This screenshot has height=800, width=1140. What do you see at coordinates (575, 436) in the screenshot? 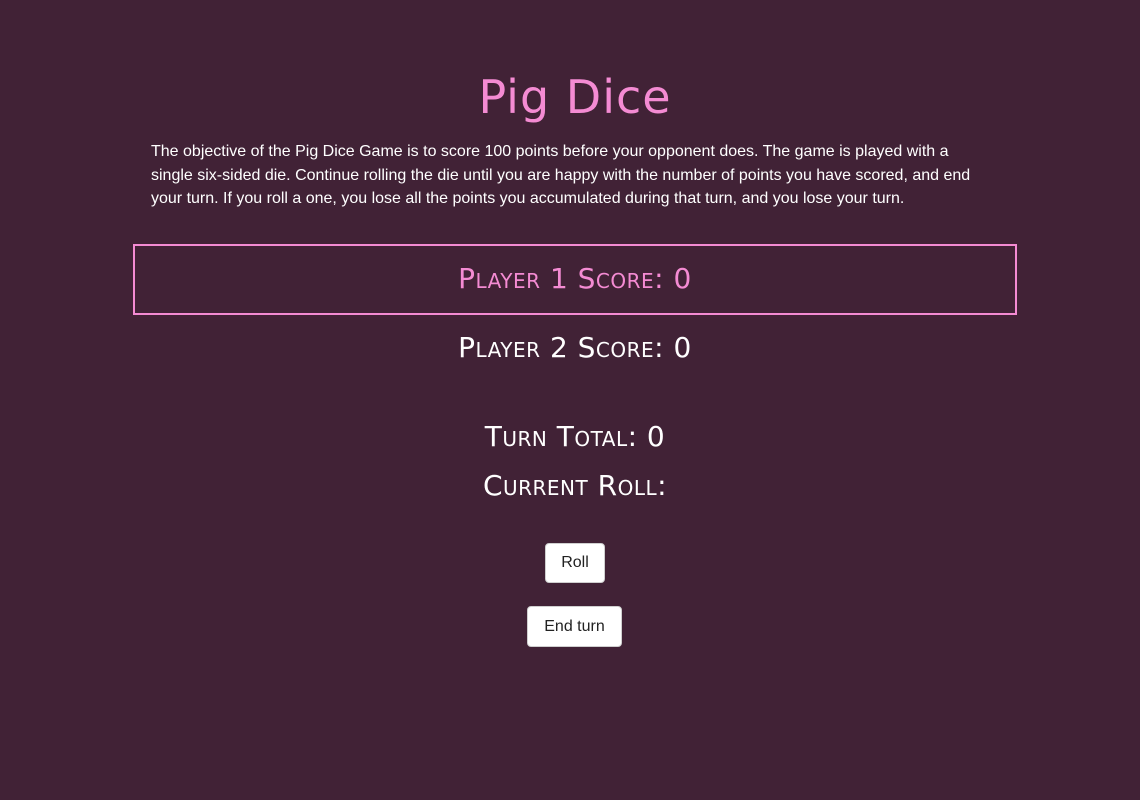
I see `turn-total: Turn Total: 0` at bounding box center [575, 436].